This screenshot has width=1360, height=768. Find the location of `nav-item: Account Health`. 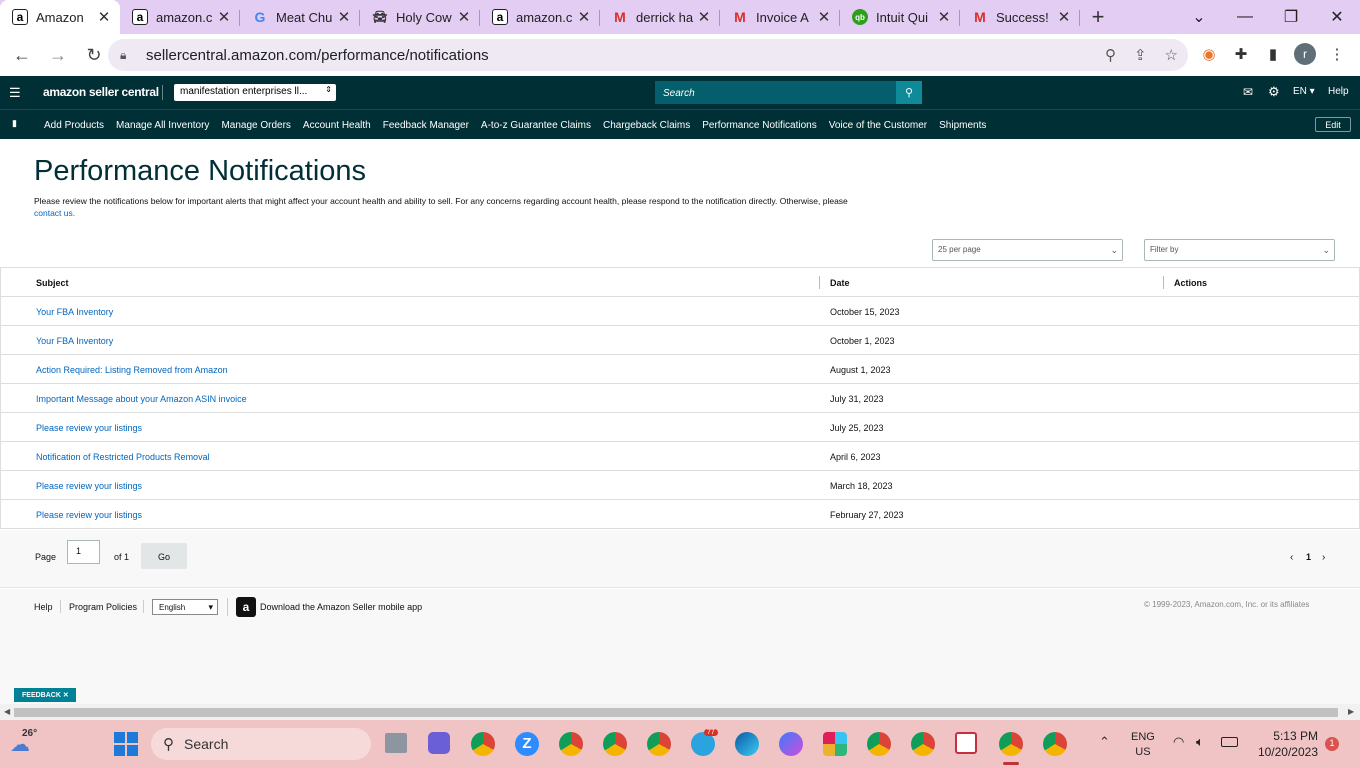

nav-item: Account Health is located at coordinates (337, 125).